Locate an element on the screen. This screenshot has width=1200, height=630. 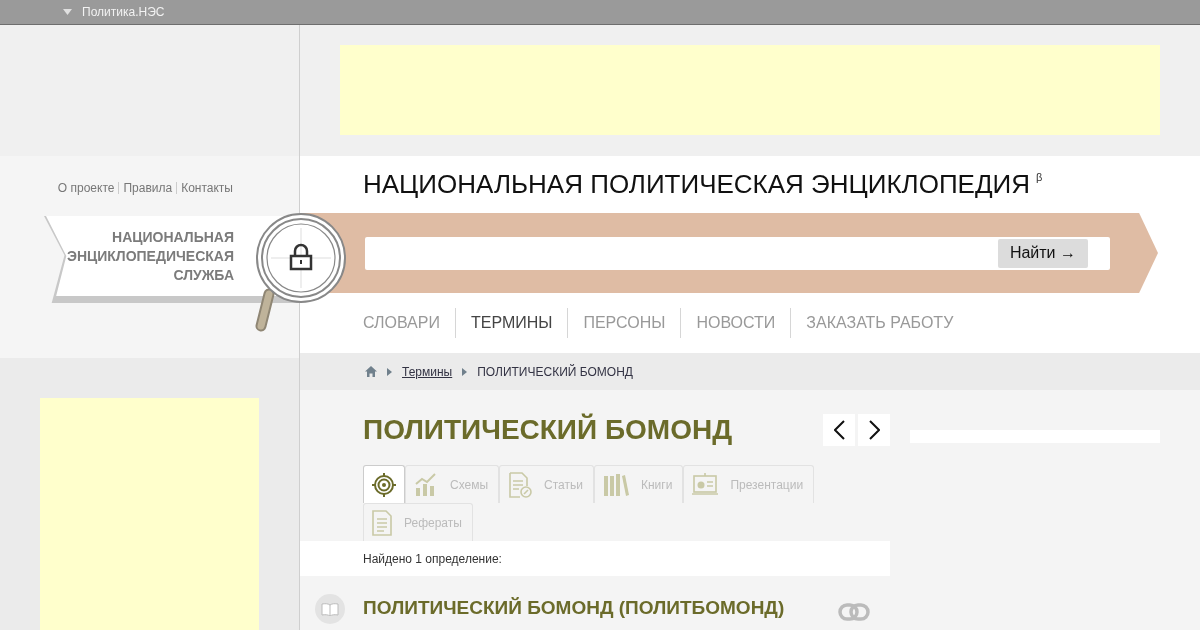
document-pen-icon is located at coordinates (520, 484).